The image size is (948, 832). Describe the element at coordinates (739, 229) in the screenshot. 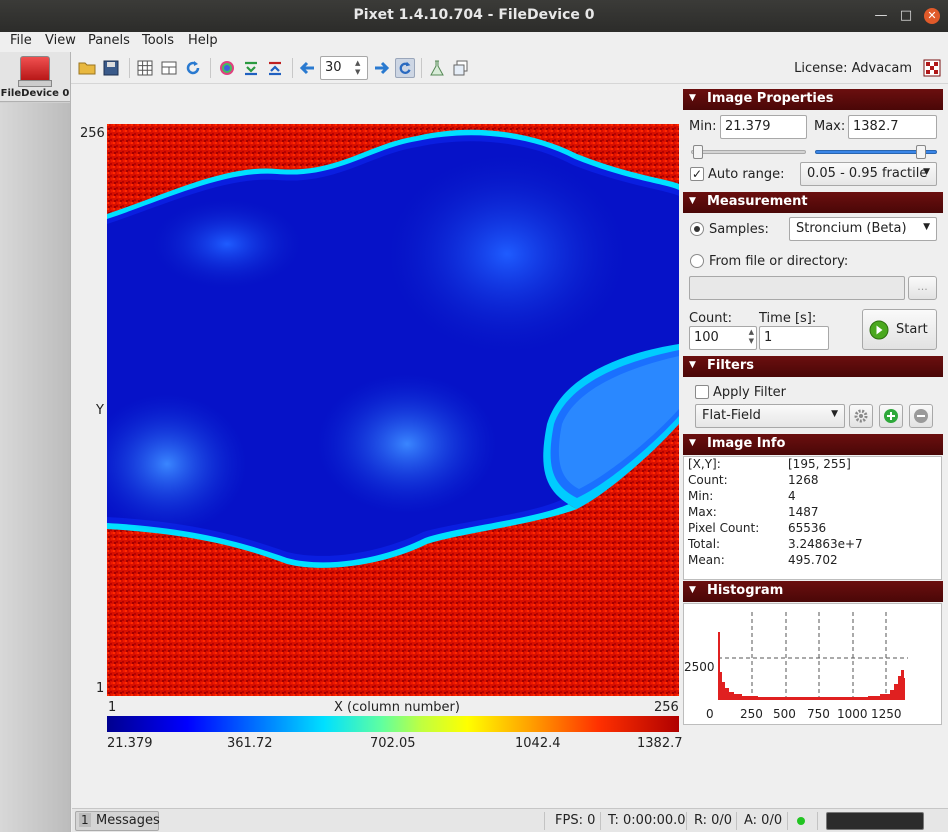

I see `samples-label: Samples:` at that location.